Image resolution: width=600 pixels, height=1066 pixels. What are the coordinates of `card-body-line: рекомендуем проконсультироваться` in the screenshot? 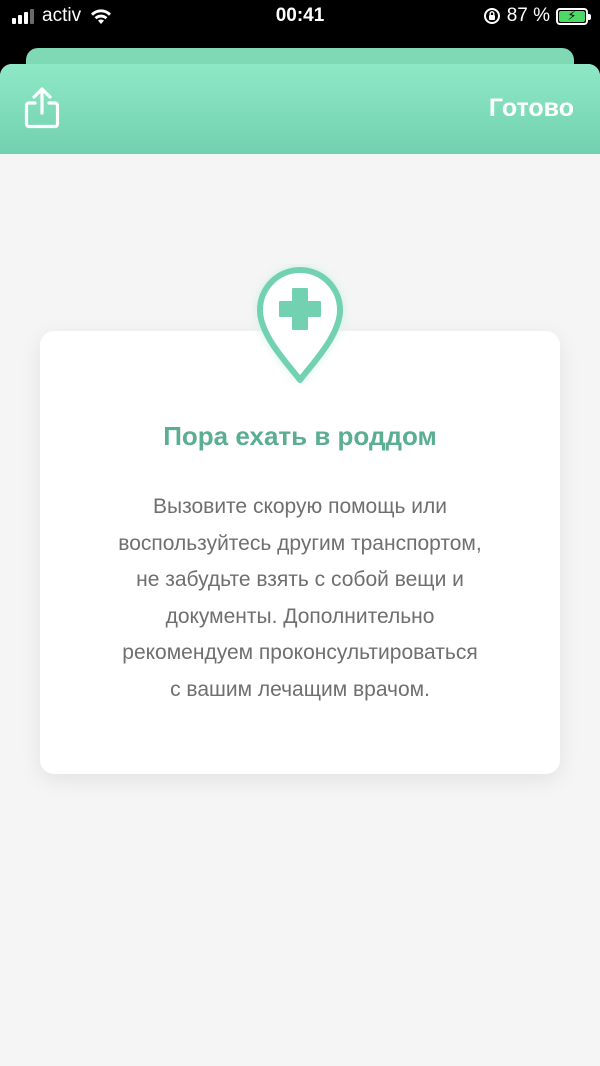 It's located at (300, 652).